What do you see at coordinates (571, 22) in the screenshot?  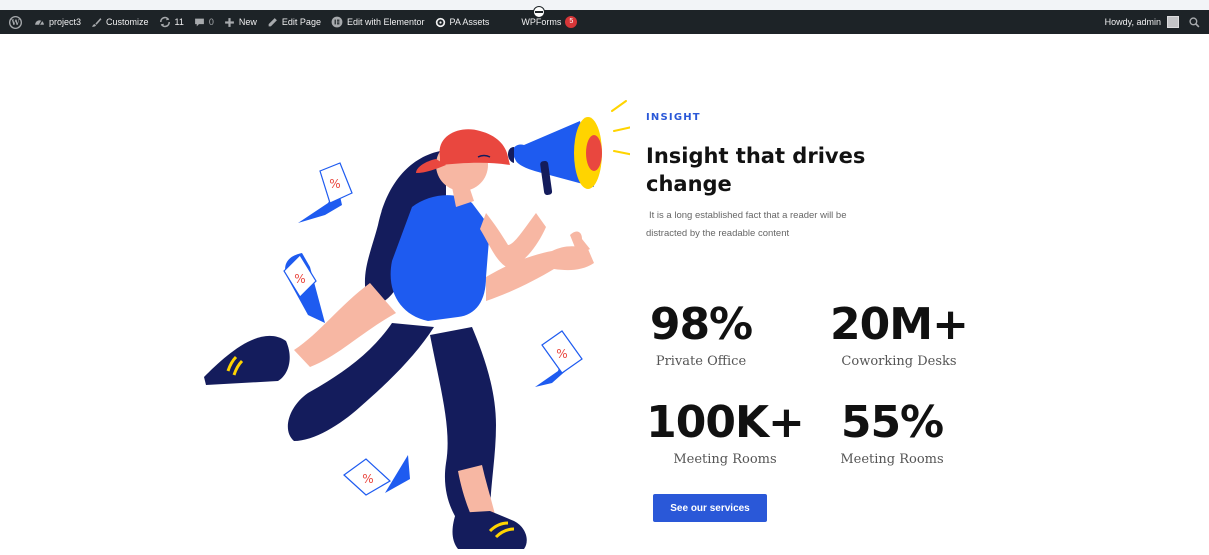 I see `wpforms-notification-badge: 5` at bounding box center [571, 22].